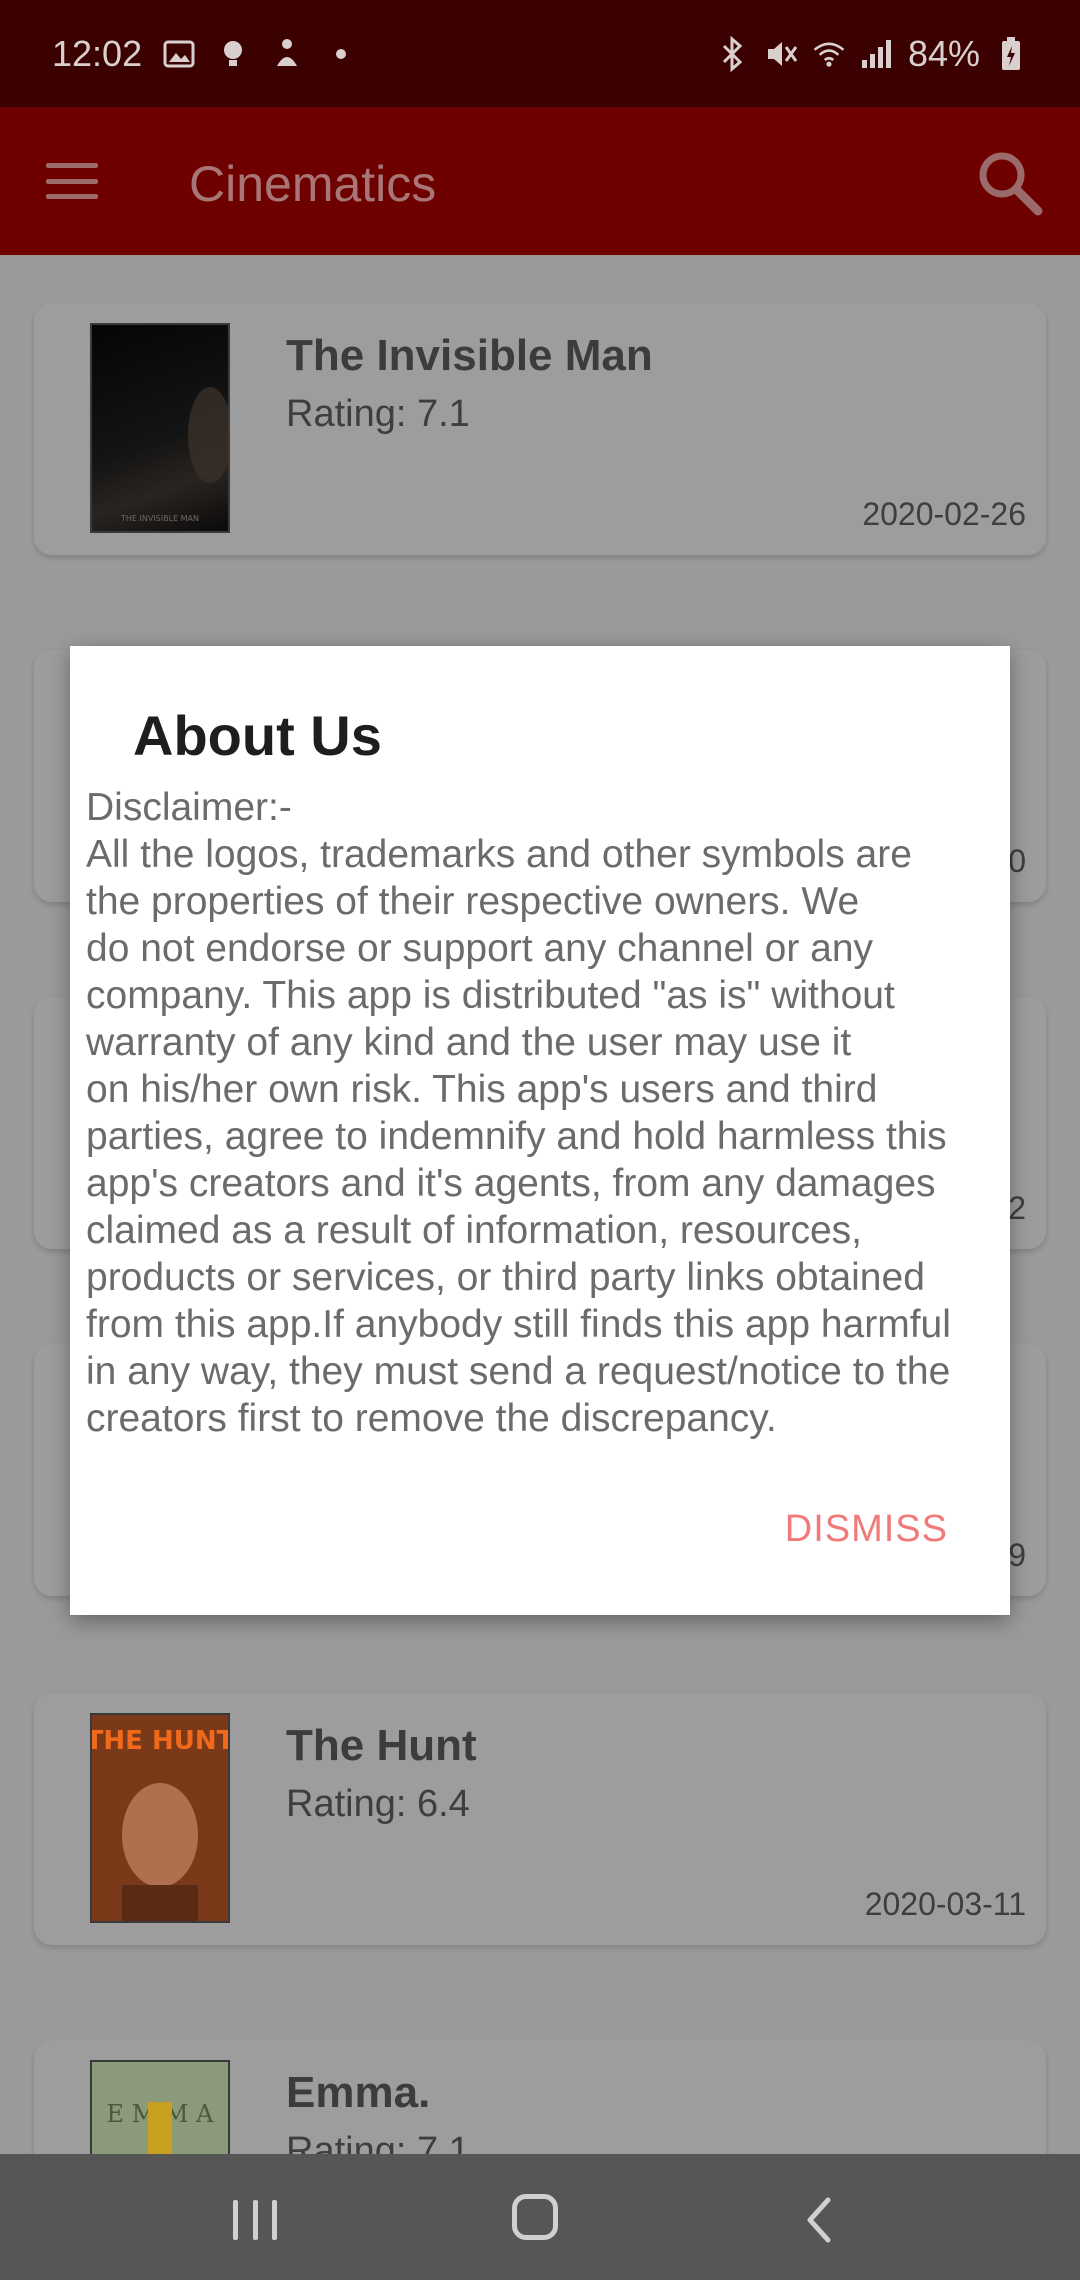 Image resolution: width=1080 pixels, height=2280 pixels. Describe the element at coordinates (341, 54) in the screenshot. I see `dot-icon` at that location.